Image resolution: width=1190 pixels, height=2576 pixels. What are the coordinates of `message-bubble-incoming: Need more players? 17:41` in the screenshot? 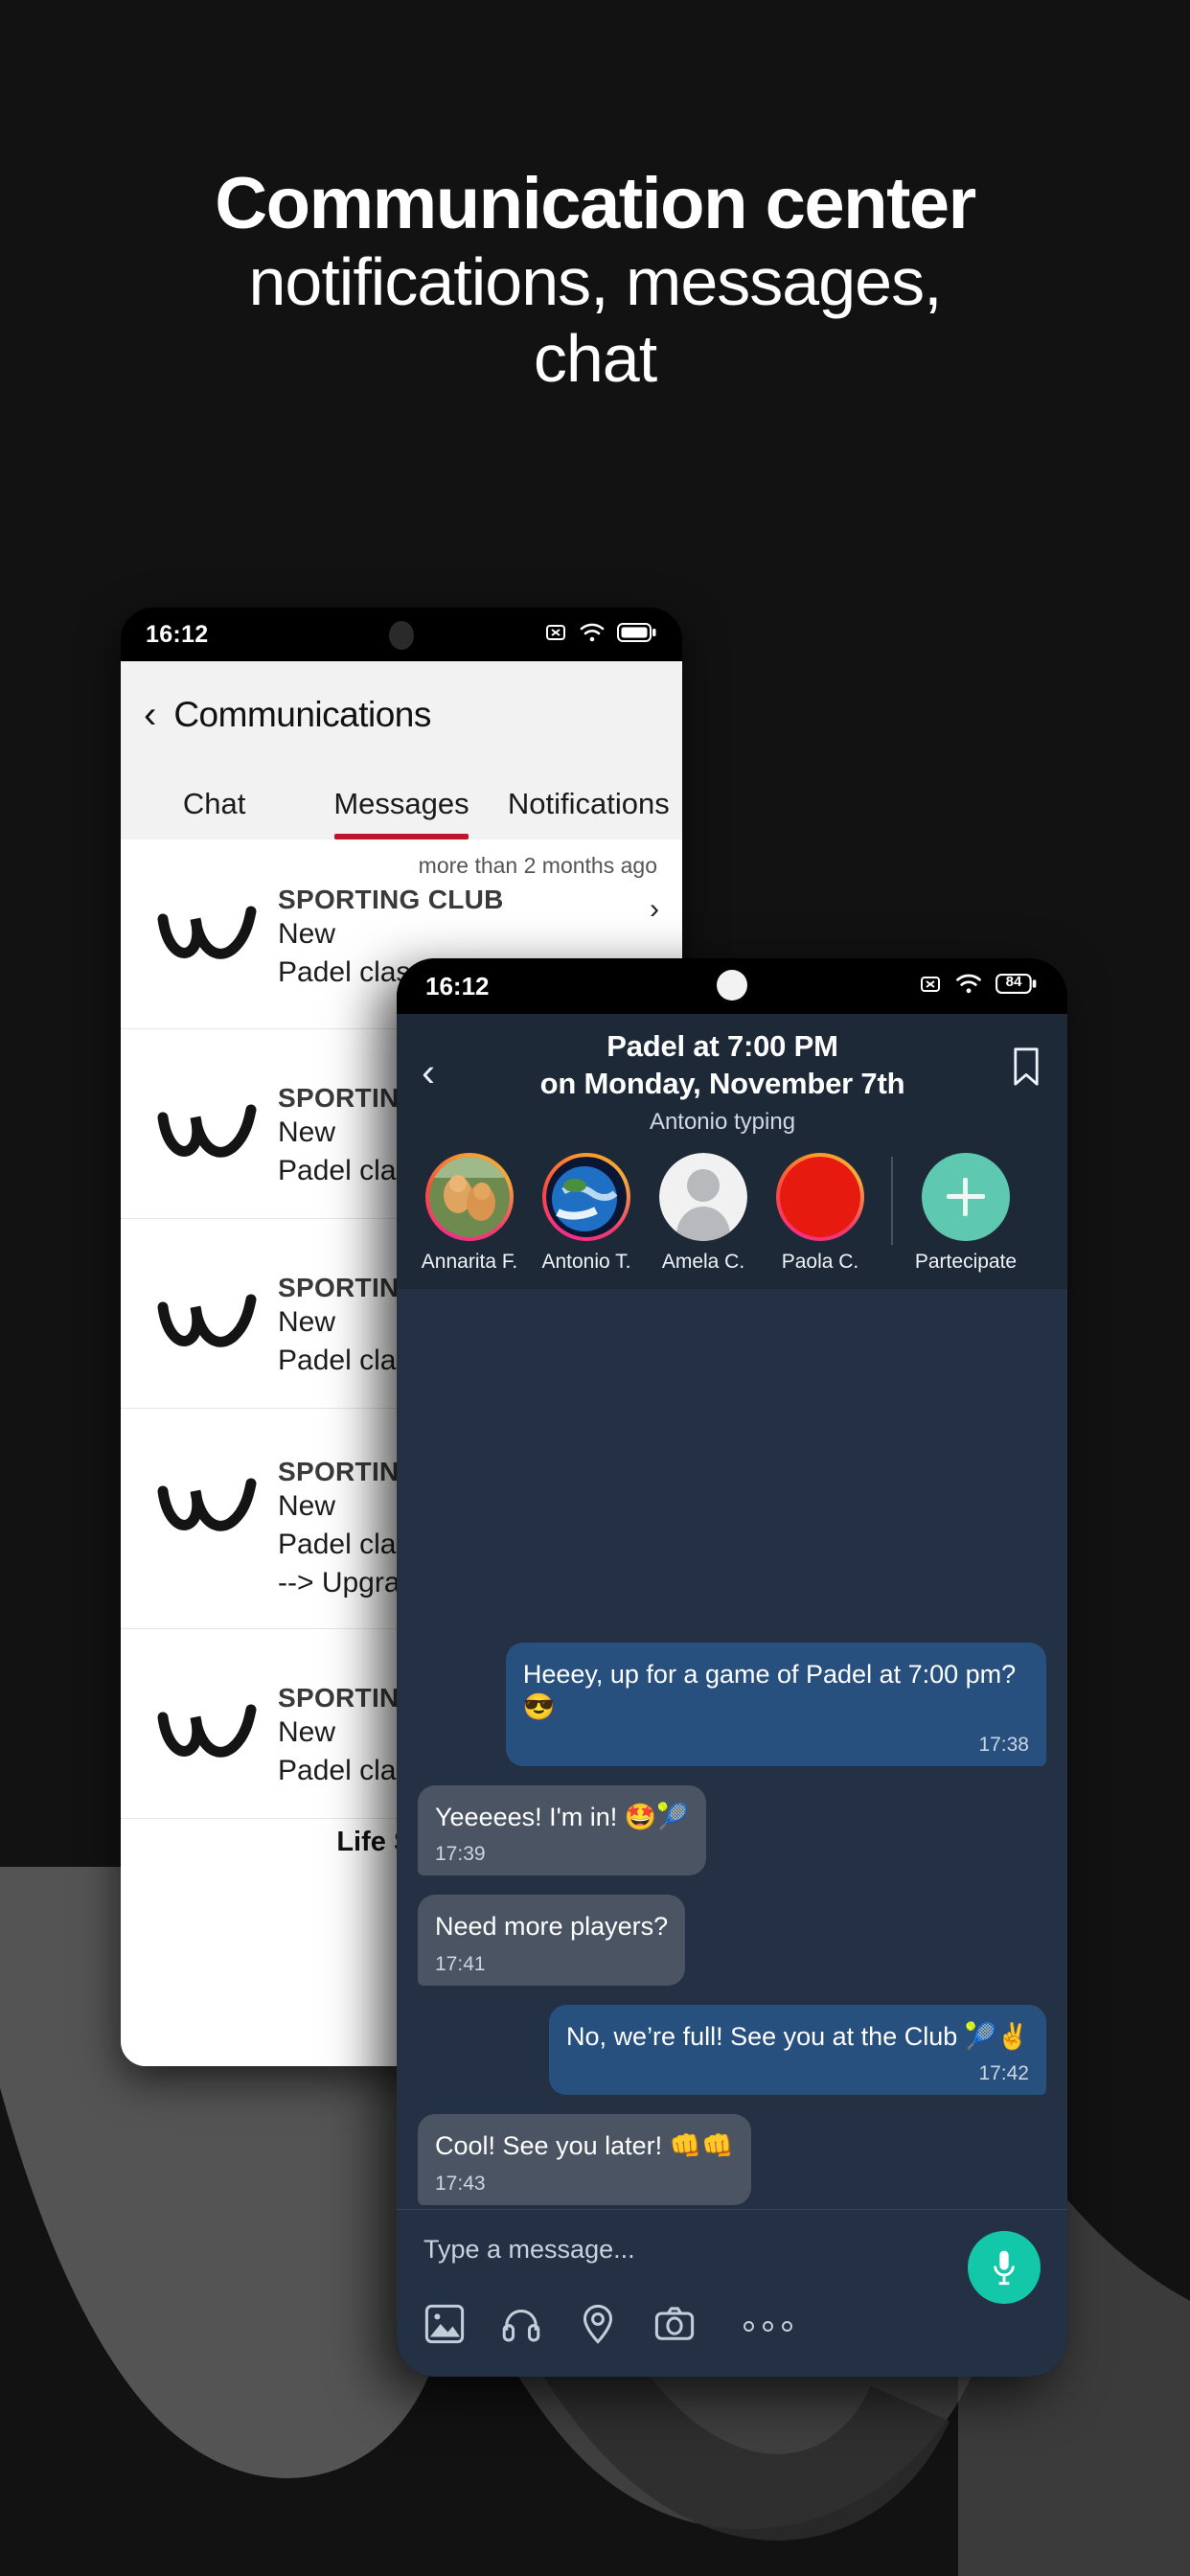 It's located at (552, 1940).